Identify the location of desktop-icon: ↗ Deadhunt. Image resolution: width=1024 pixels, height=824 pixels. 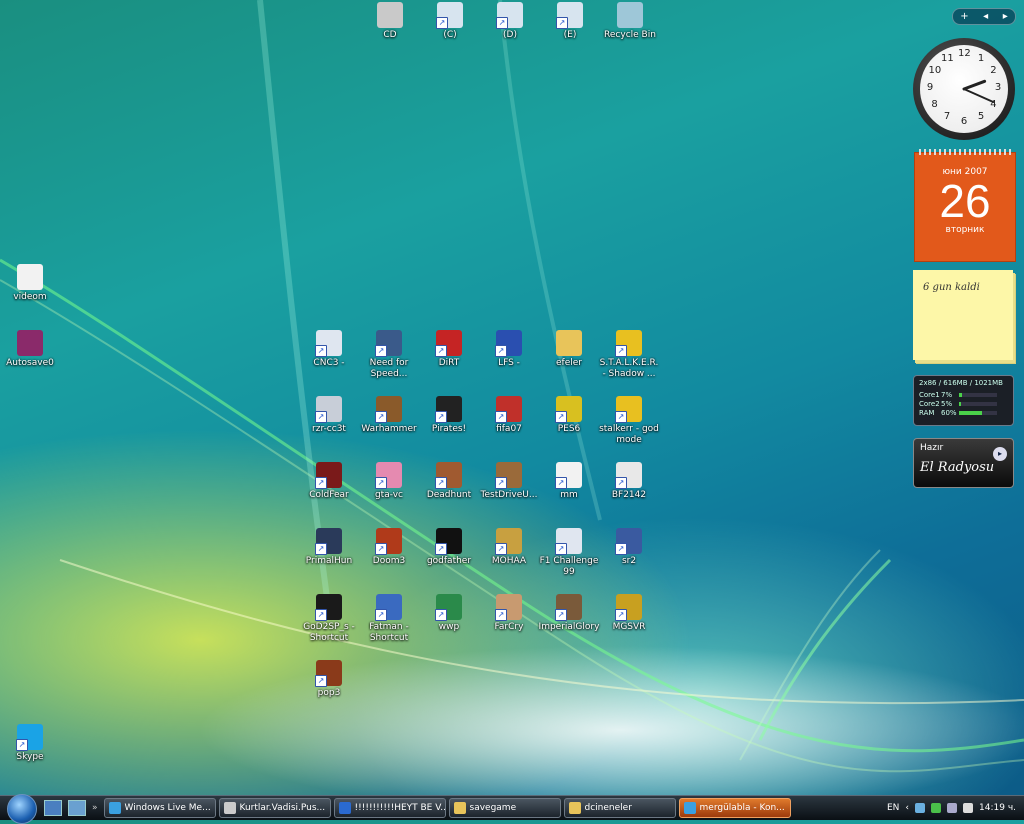
(449, 481).